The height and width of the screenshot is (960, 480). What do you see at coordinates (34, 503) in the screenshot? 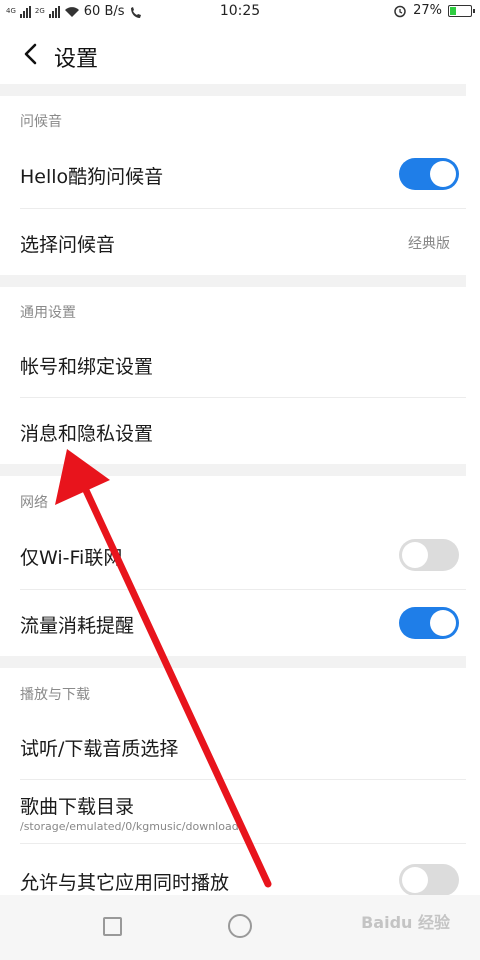
I see `section-label-network: 网络` at bounding box center [34, 503].